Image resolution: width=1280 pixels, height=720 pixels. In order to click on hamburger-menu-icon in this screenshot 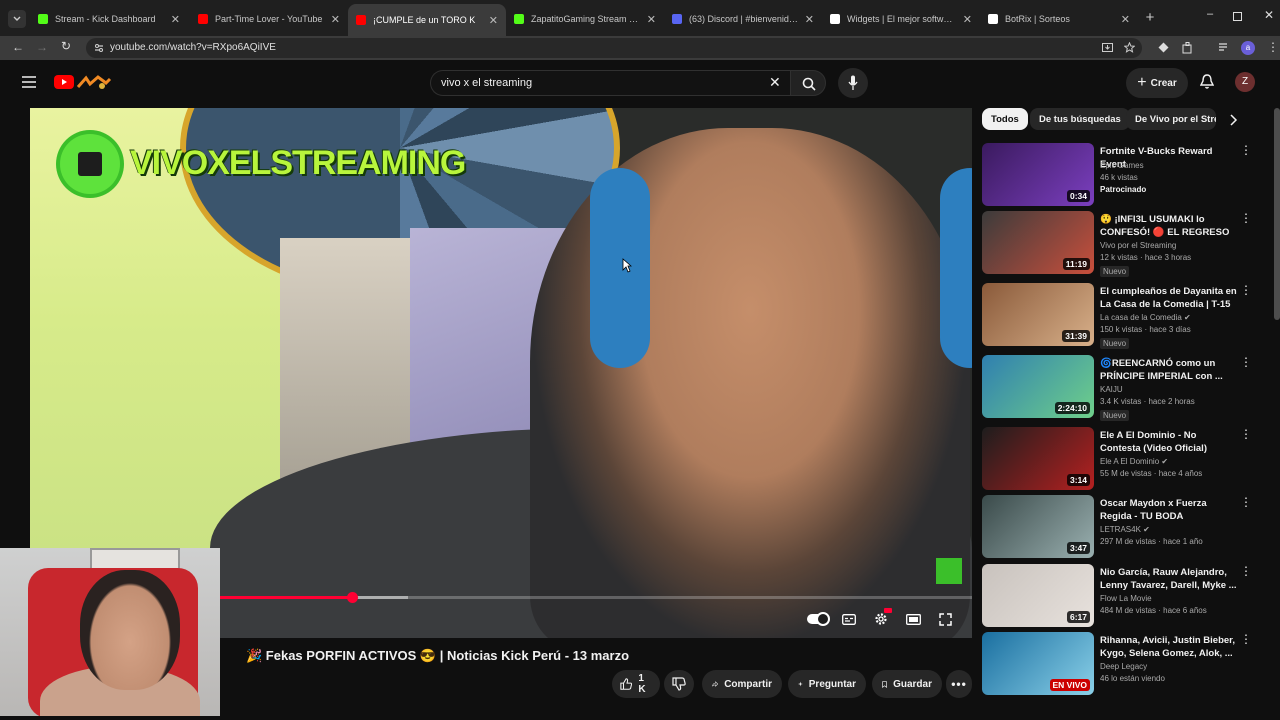, I will do `click(29, 82)`.